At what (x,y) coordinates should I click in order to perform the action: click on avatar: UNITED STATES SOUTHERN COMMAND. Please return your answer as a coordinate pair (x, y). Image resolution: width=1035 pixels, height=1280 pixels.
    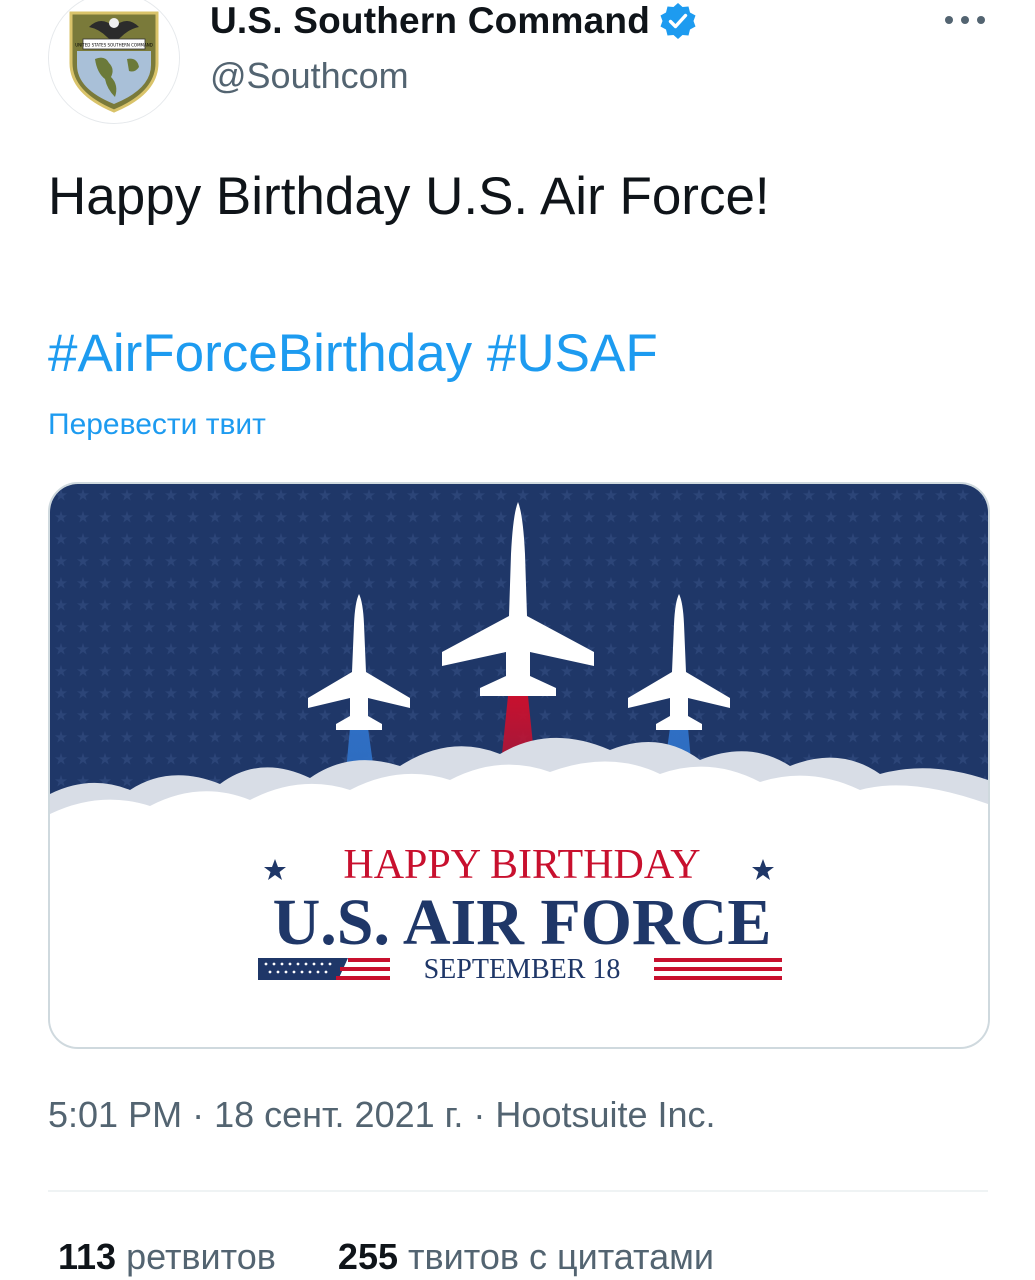
    Looking at the image, I should click on (114, 62).